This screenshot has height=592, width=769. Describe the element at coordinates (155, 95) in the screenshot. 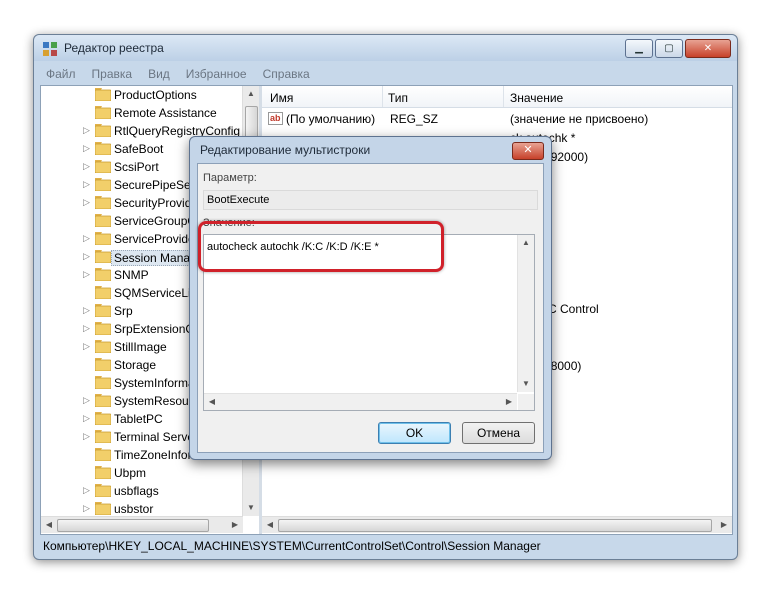

I see `tree-item-label: ProductOptions` at that location.